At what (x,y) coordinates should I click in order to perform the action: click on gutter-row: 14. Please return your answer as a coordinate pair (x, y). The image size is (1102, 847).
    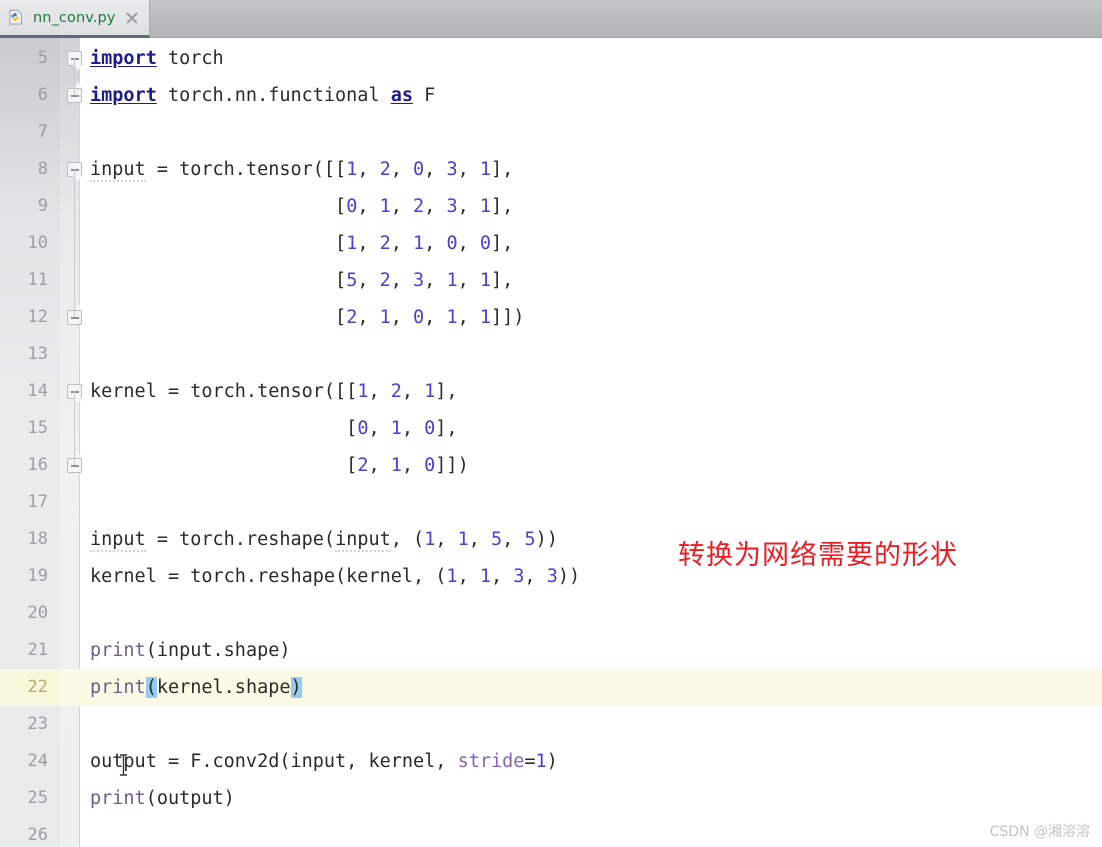
    Looking at the image, I should click on (30, 391).